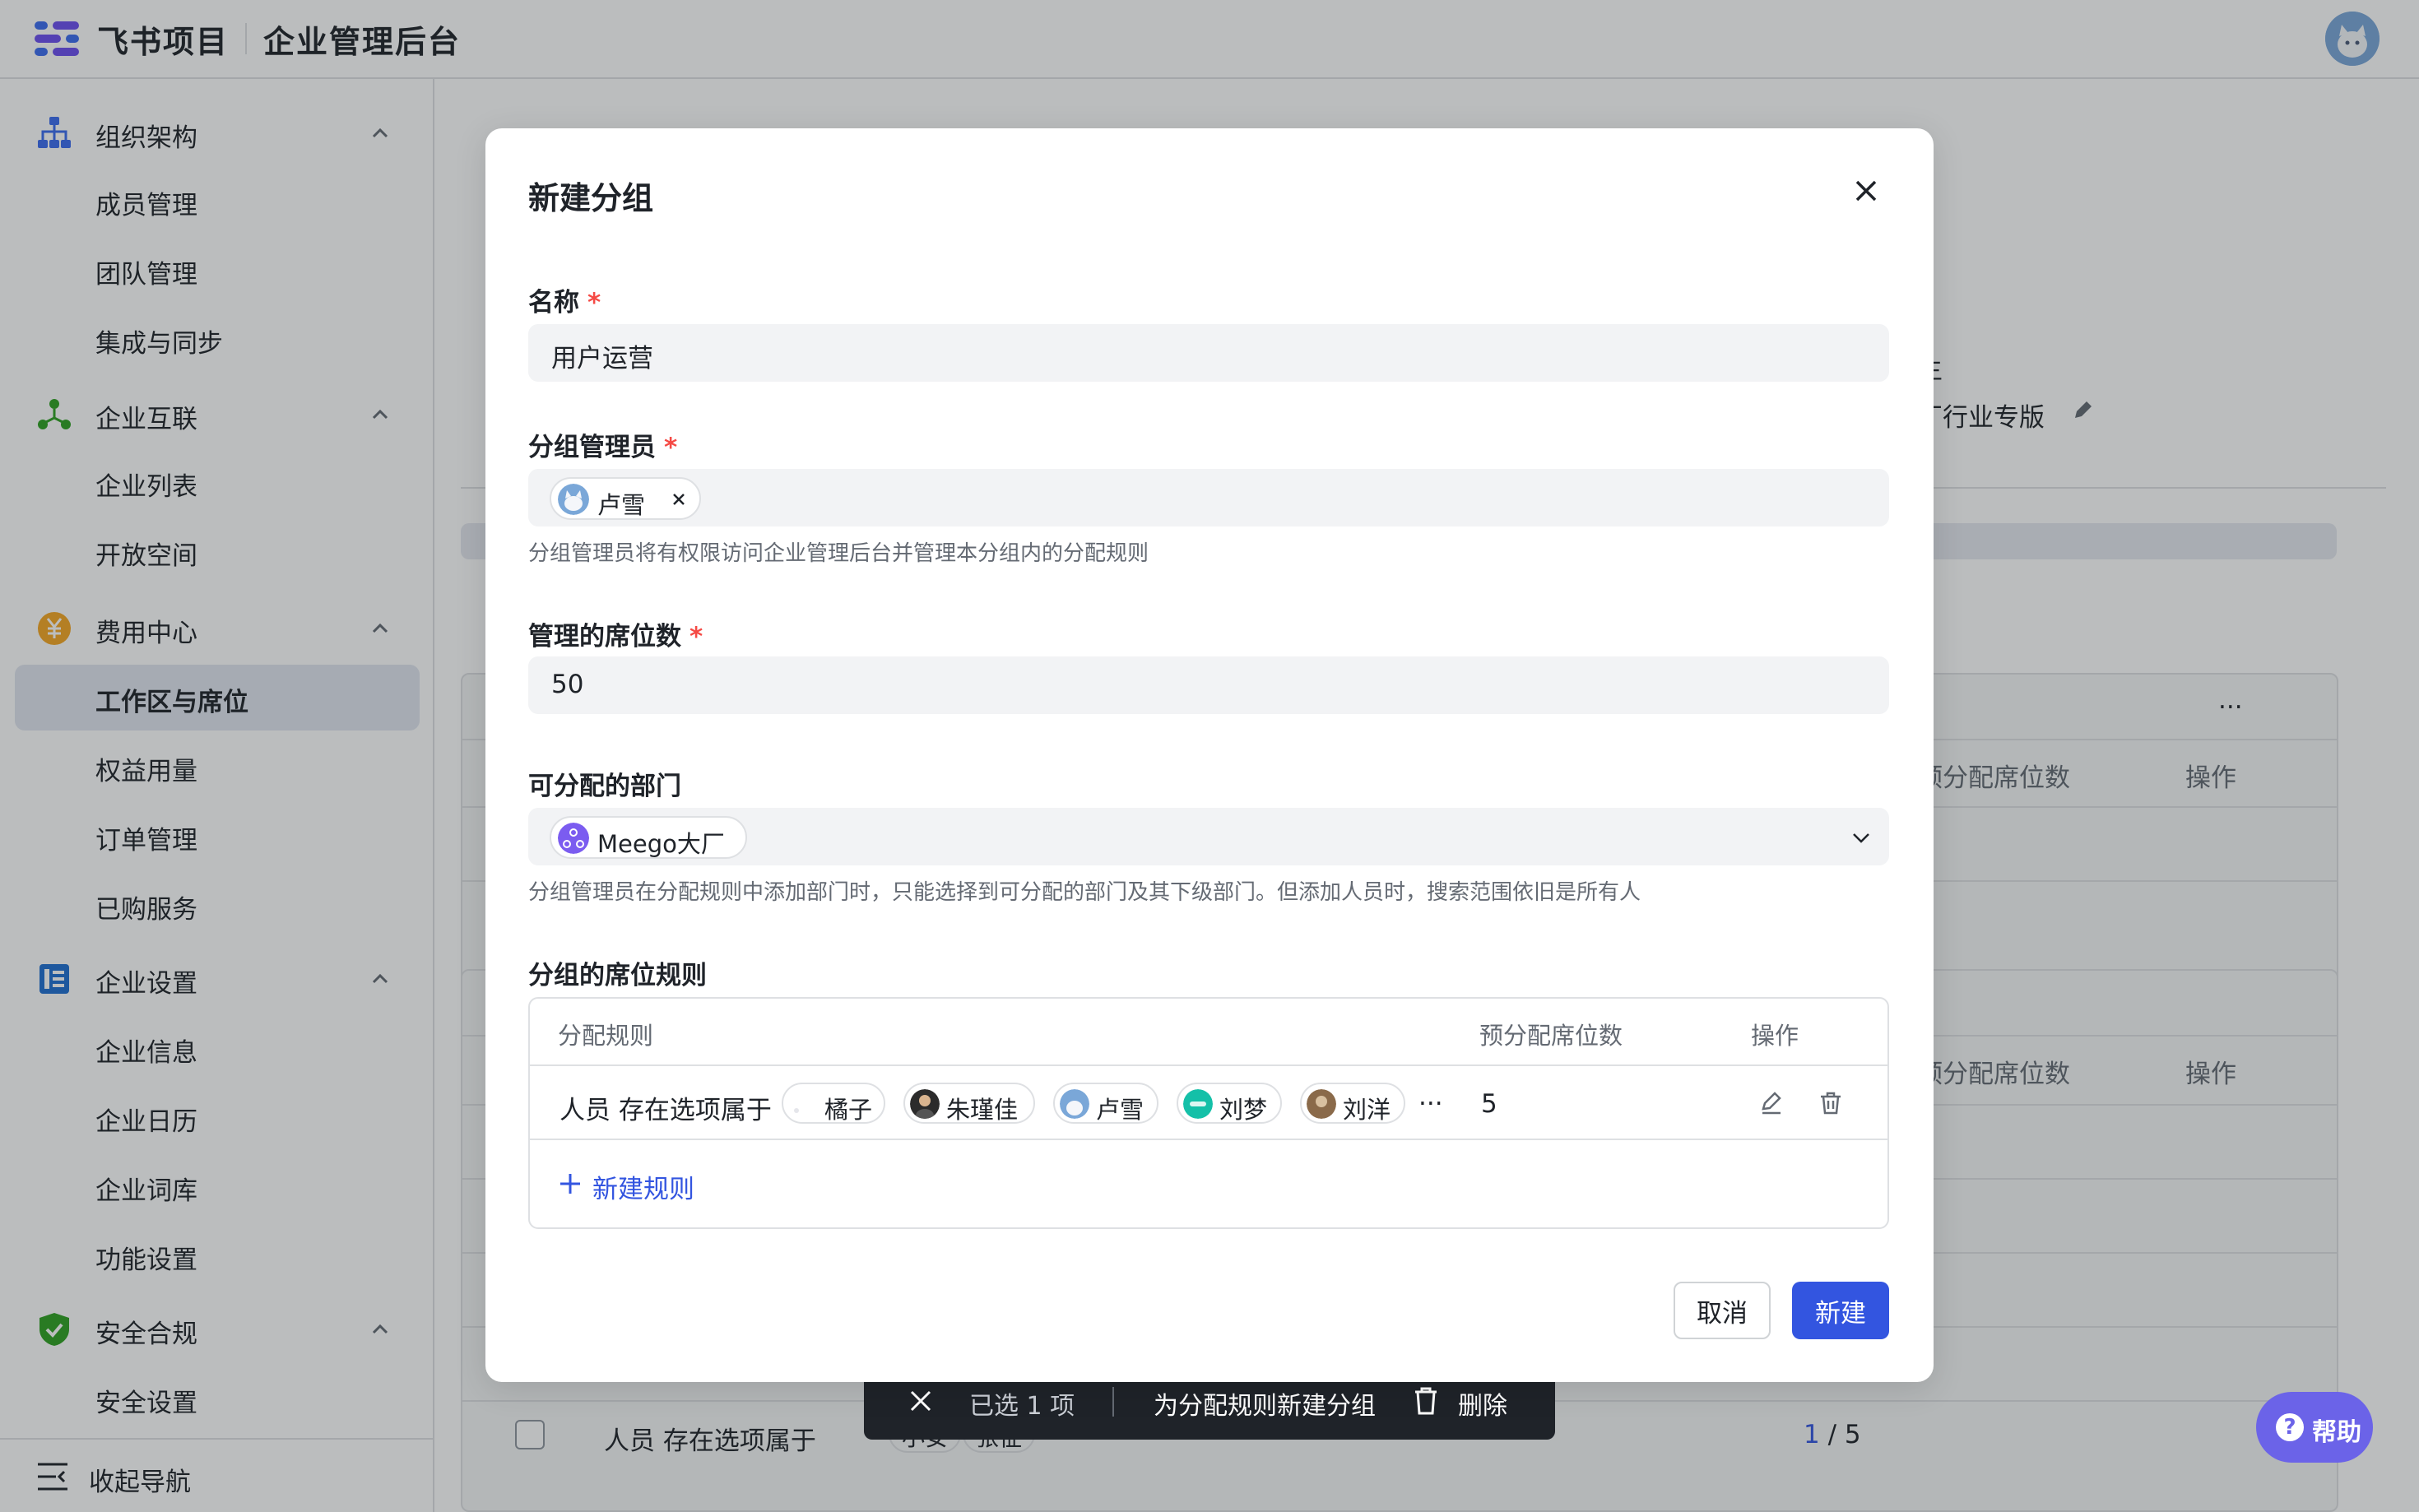 The height and width of the screenshot is (1512, 2419). What do you see at coordinates (1775, 1036) in the screenshot?
I see `column-header-ops: 操作` at bounding box center [1775, 1036].